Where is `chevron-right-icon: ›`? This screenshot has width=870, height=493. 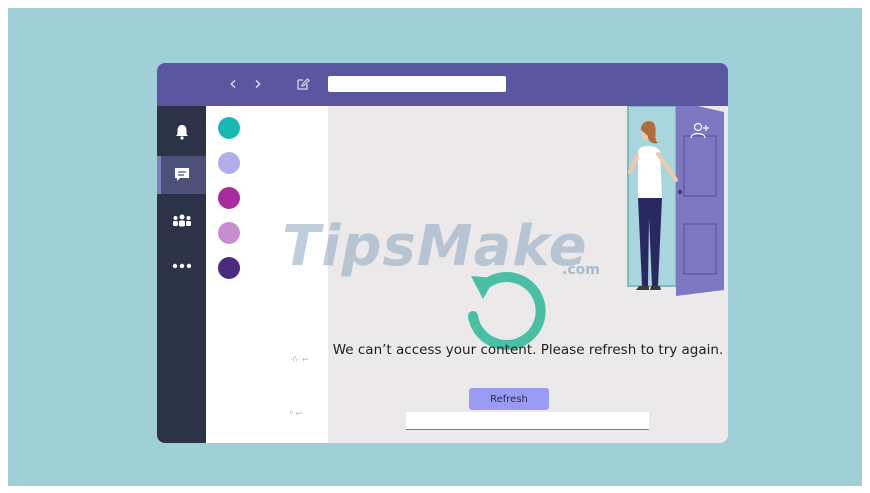
chevron-right-icon: › is located at coordinates (258, 83).